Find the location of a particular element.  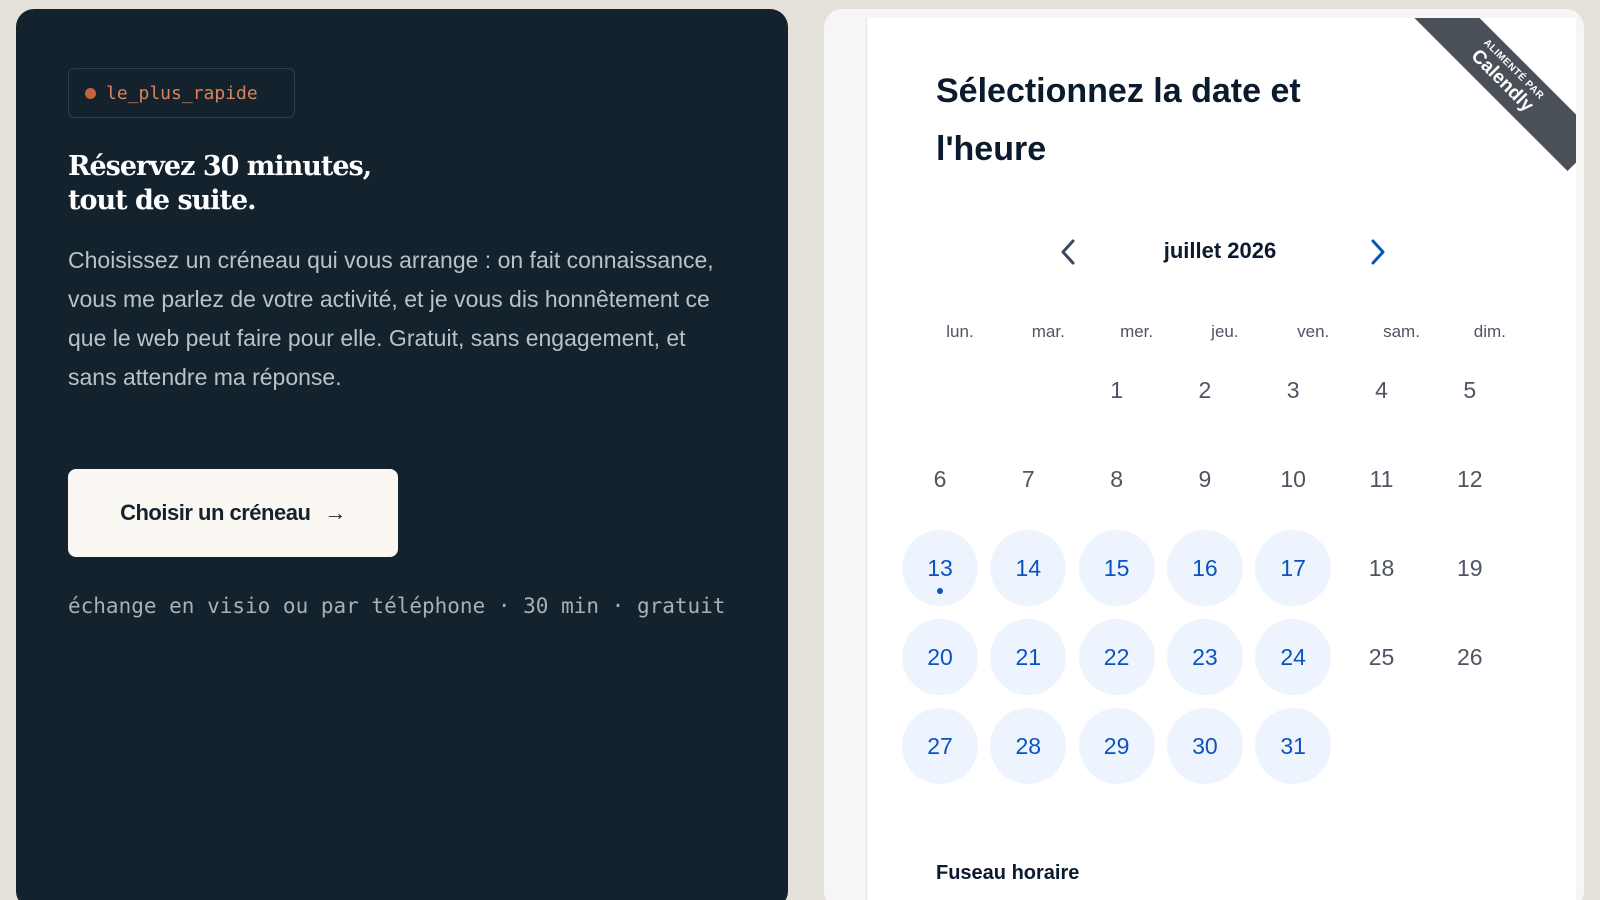

headline-line-1: Réservez 30 minutes, is located at coordinates (220, 166).